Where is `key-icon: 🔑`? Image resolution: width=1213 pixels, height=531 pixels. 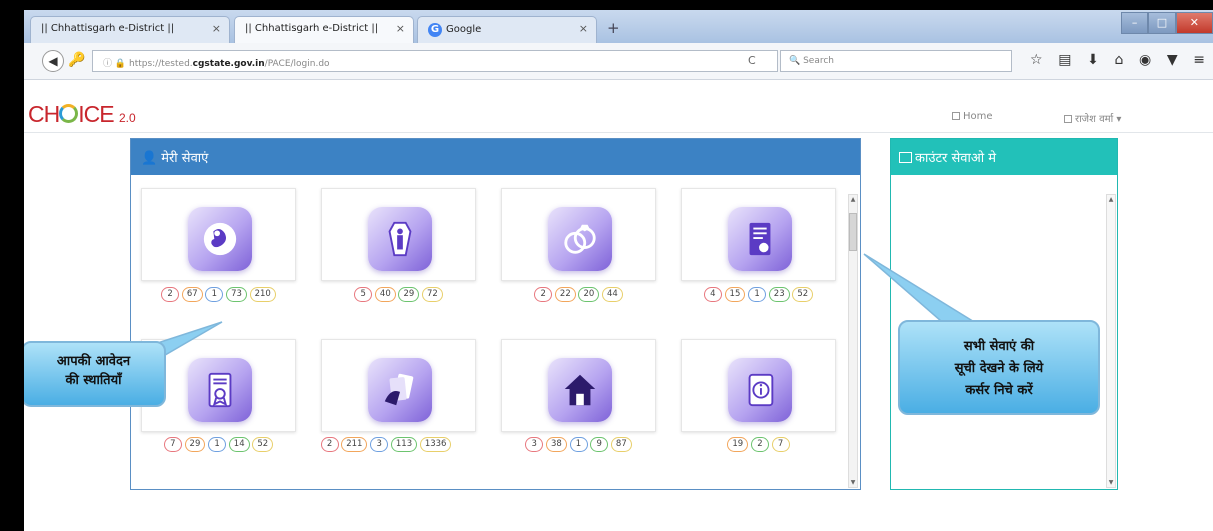 key-icon: 🔑 is located at coordinates (76, 60).